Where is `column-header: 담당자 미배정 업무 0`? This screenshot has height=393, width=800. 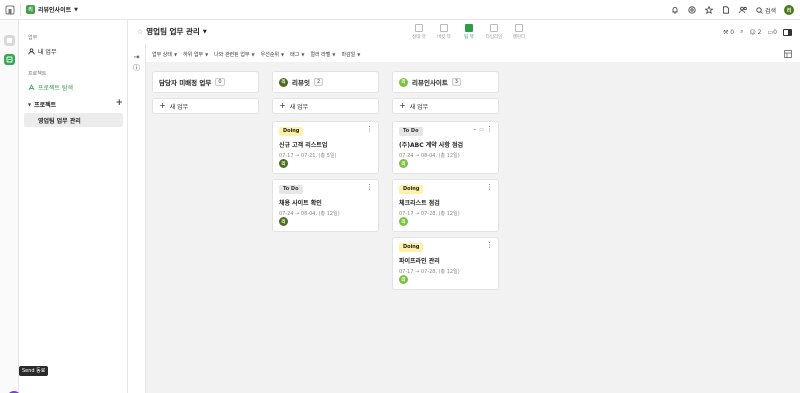
column-header: 담당자 미배정 업무 0 is located at coordinates (205, 82).